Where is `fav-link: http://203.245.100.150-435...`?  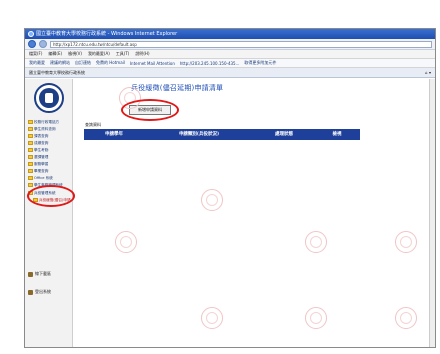
fav-link: http://203.245.100.150-435... is located at coordinates (210, 63).